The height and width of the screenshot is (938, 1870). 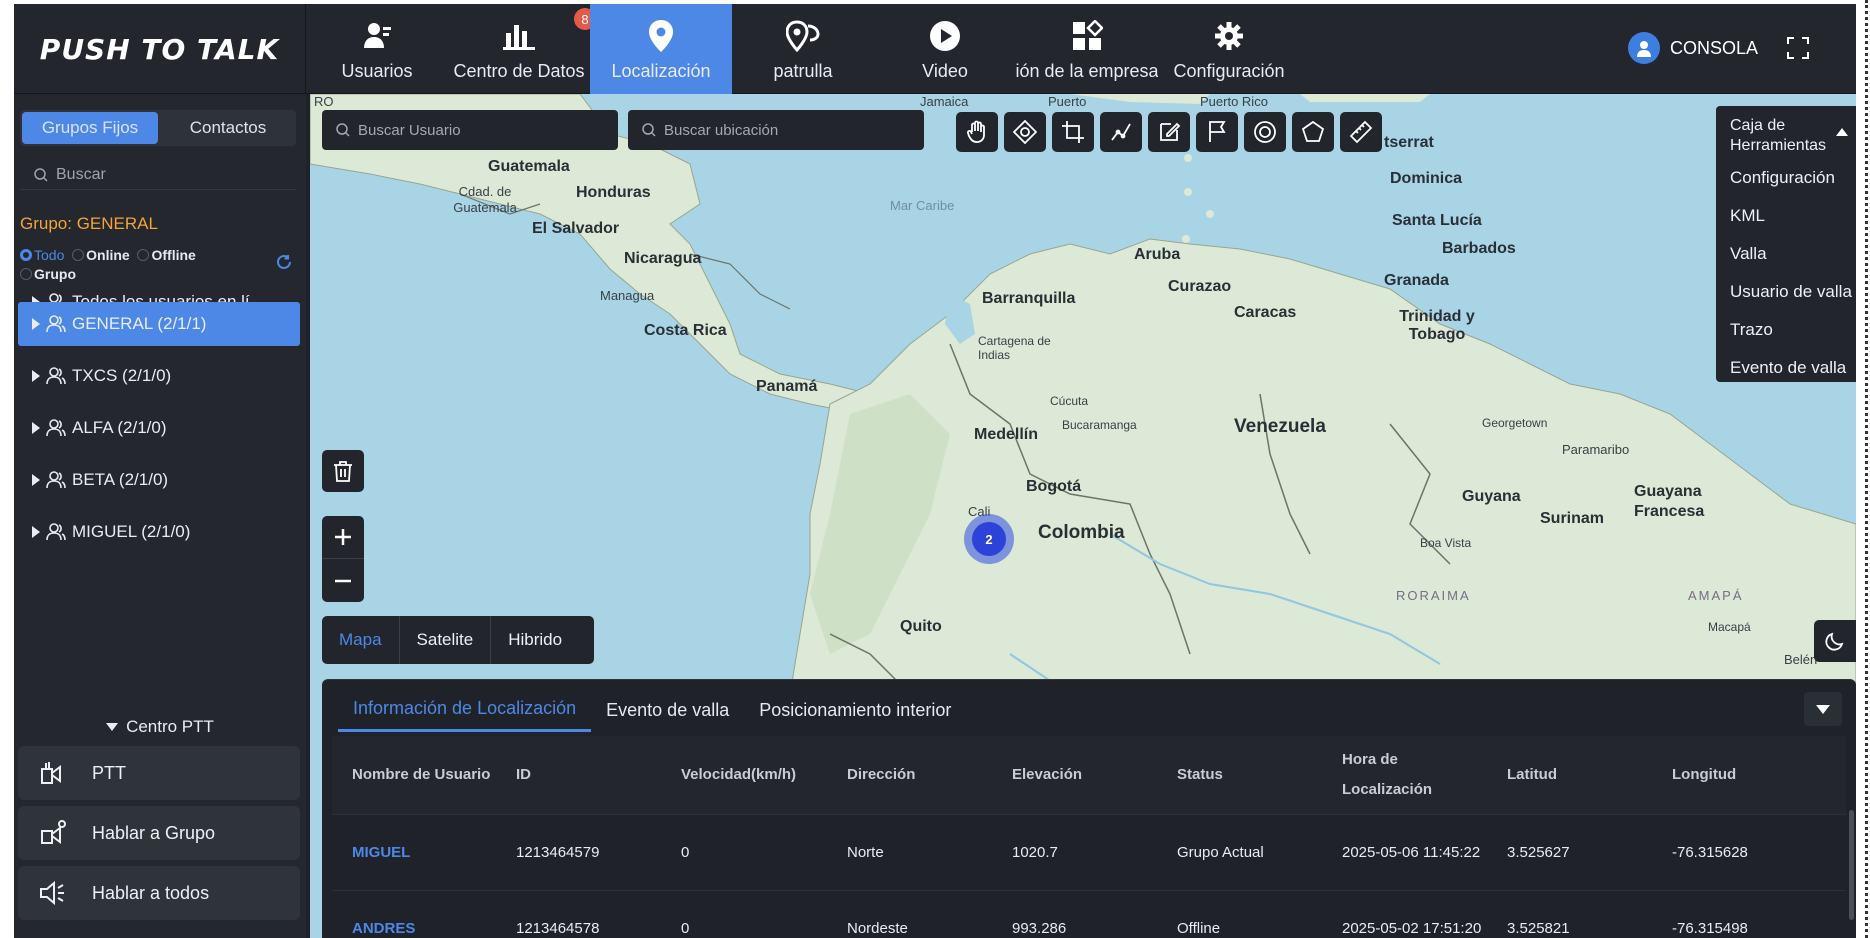 What do you see at coordinates (787, 386) in the screenshot?
I see `map-label: Panamá` at bounding box center [787, 386].